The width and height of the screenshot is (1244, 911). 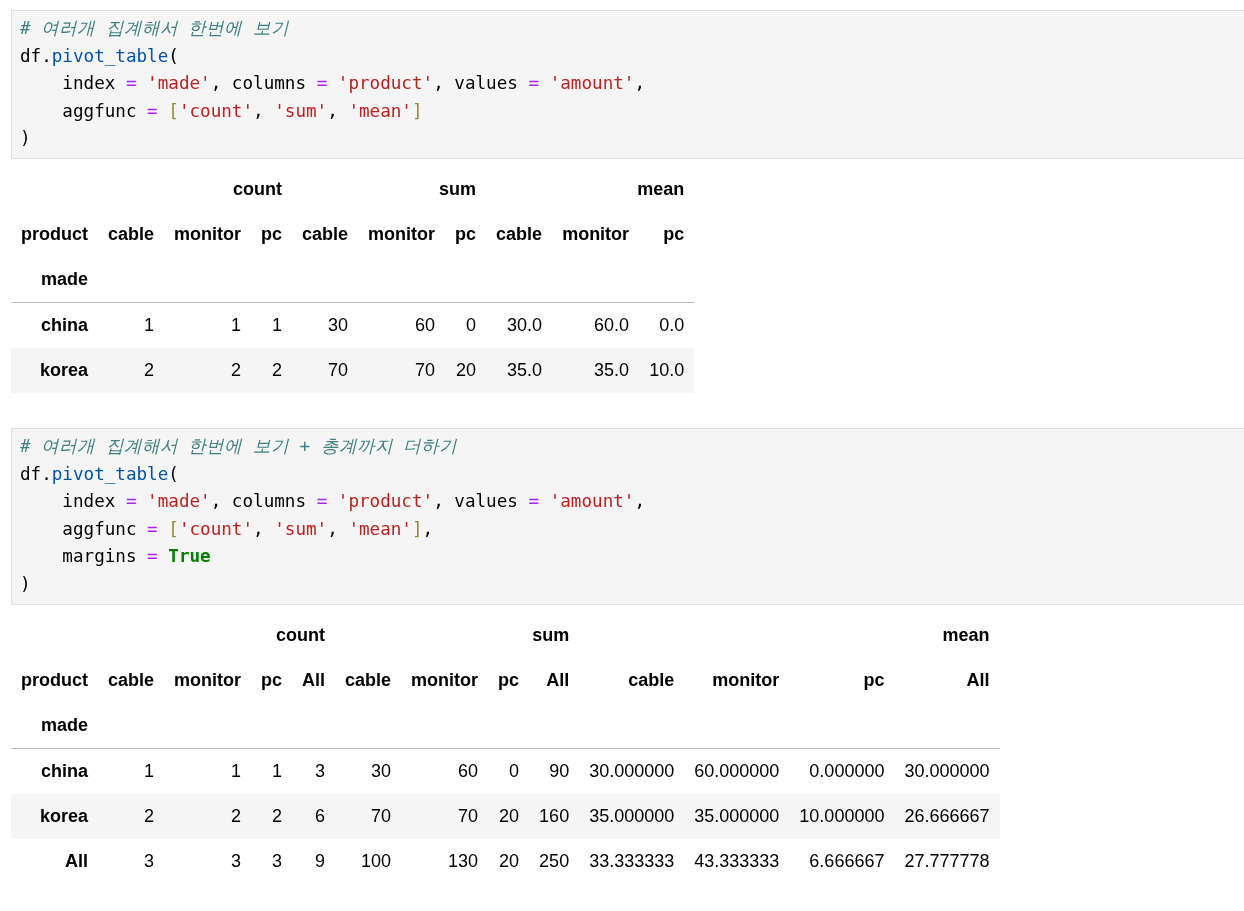 What do you see at coordinates (445, 861) in the screenshot?
I see `table-cell: 130` at bounding box center [445, 861].